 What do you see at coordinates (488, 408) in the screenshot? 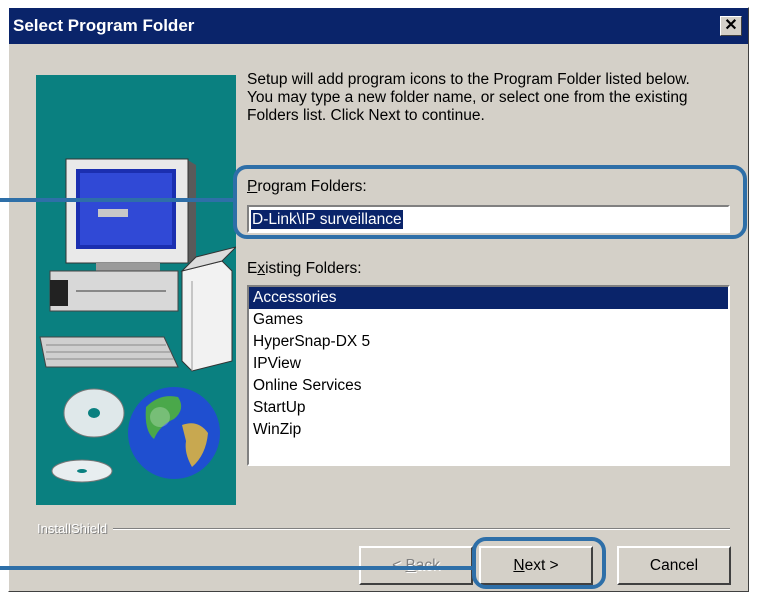
I see `list-item: StartUp` at bounding box center [488, 408].